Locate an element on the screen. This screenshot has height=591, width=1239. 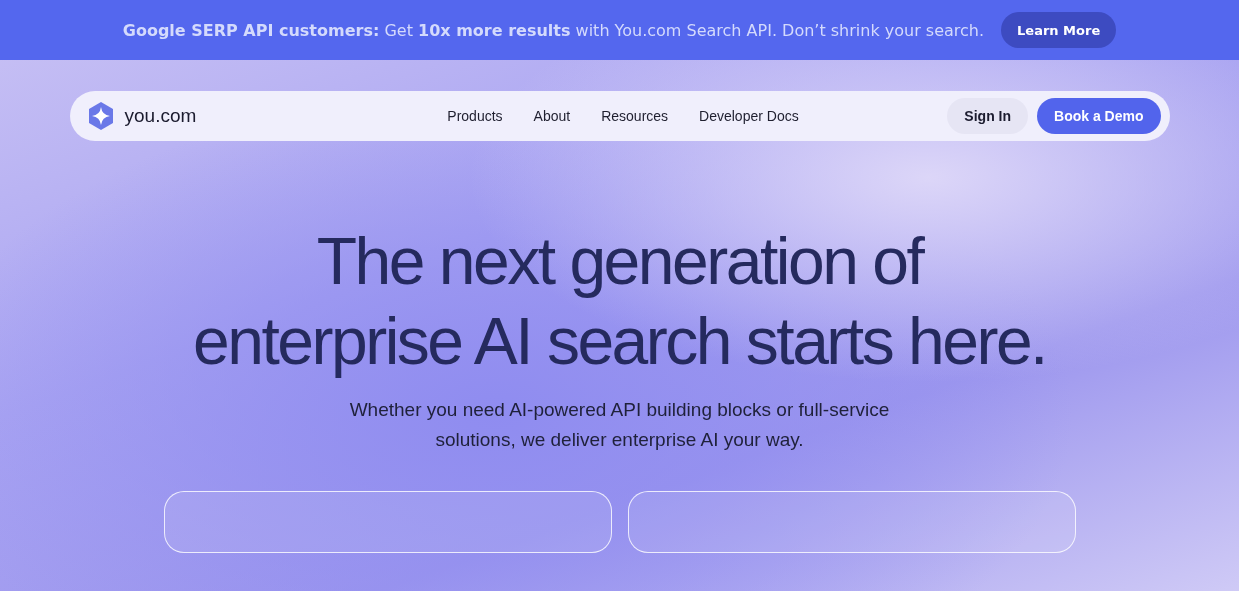
sign-in-button: Sign In is located at coordinates (988, 116).